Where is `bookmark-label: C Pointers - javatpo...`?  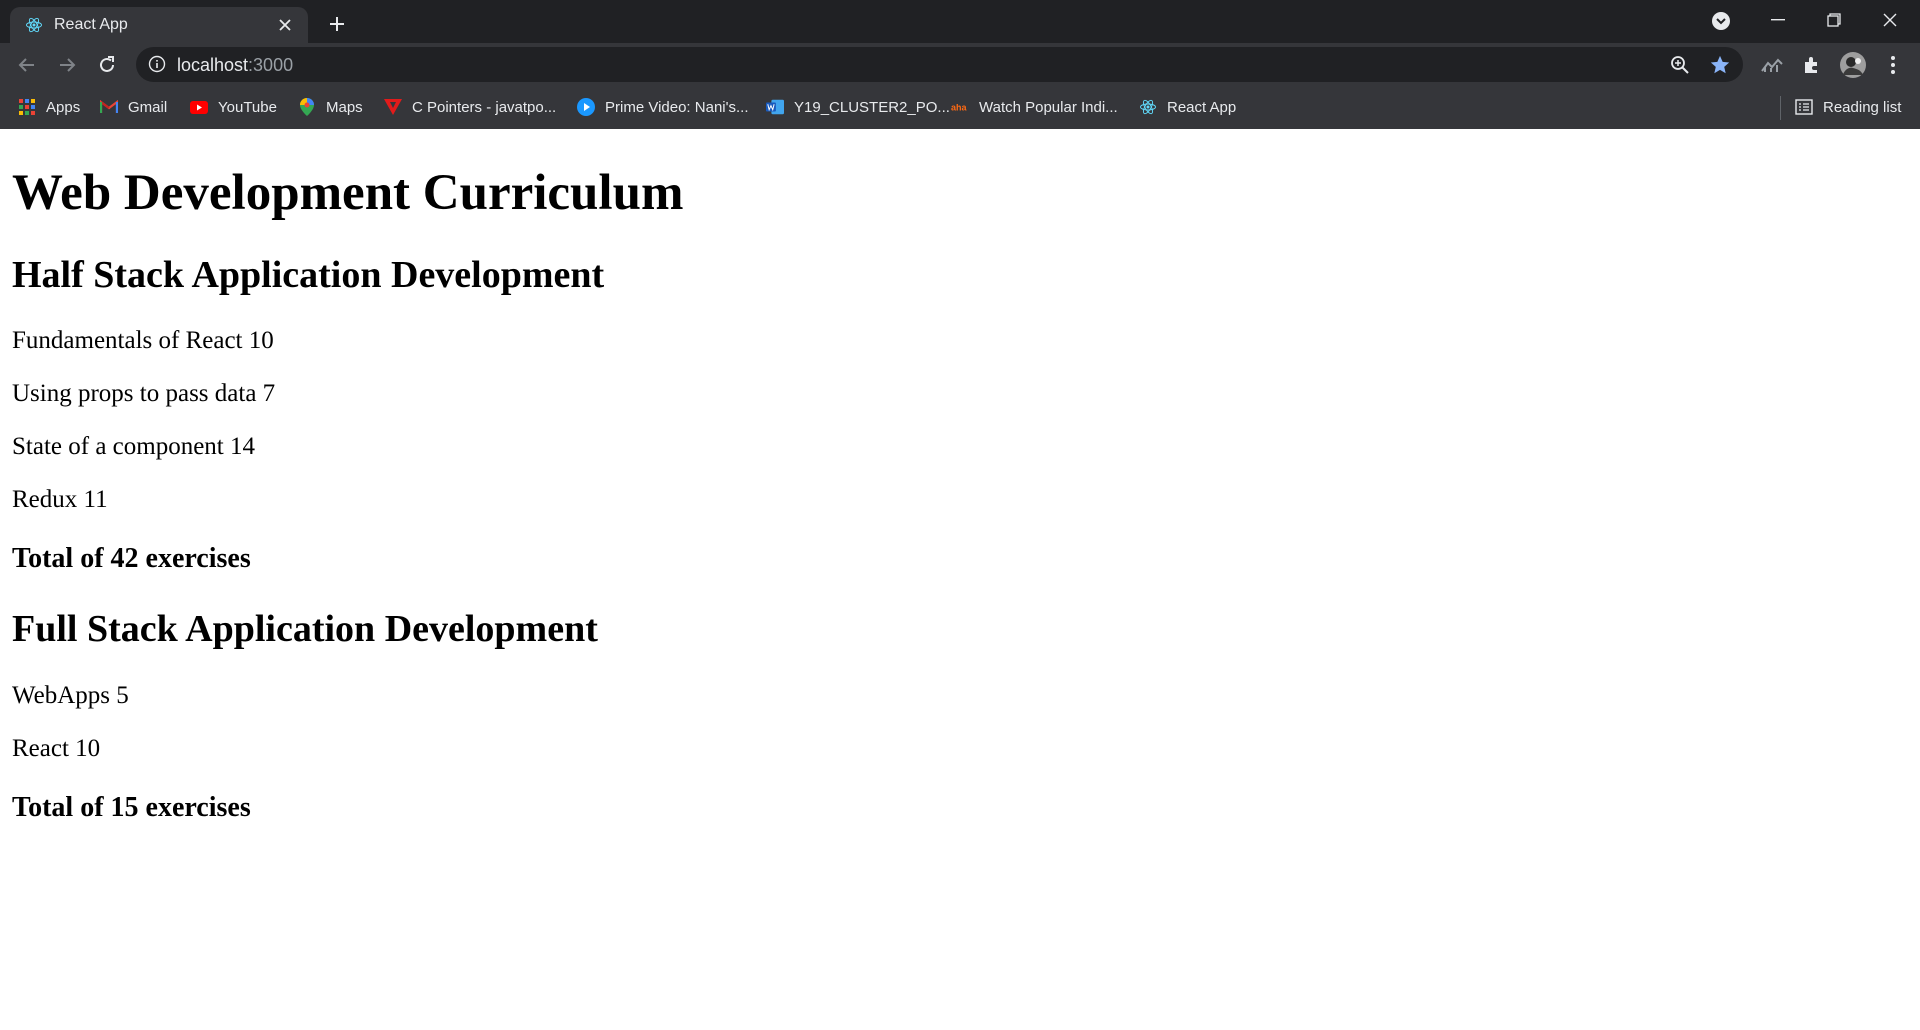
bookmark-label: C Pointers - javatpo... is located at coordinates (484, 107).